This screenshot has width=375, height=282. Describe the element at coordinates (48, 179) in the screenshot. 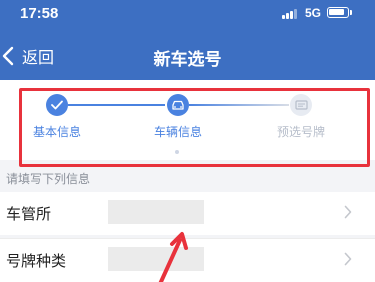

I see `form-hint: 请填写下列信息` at that location.